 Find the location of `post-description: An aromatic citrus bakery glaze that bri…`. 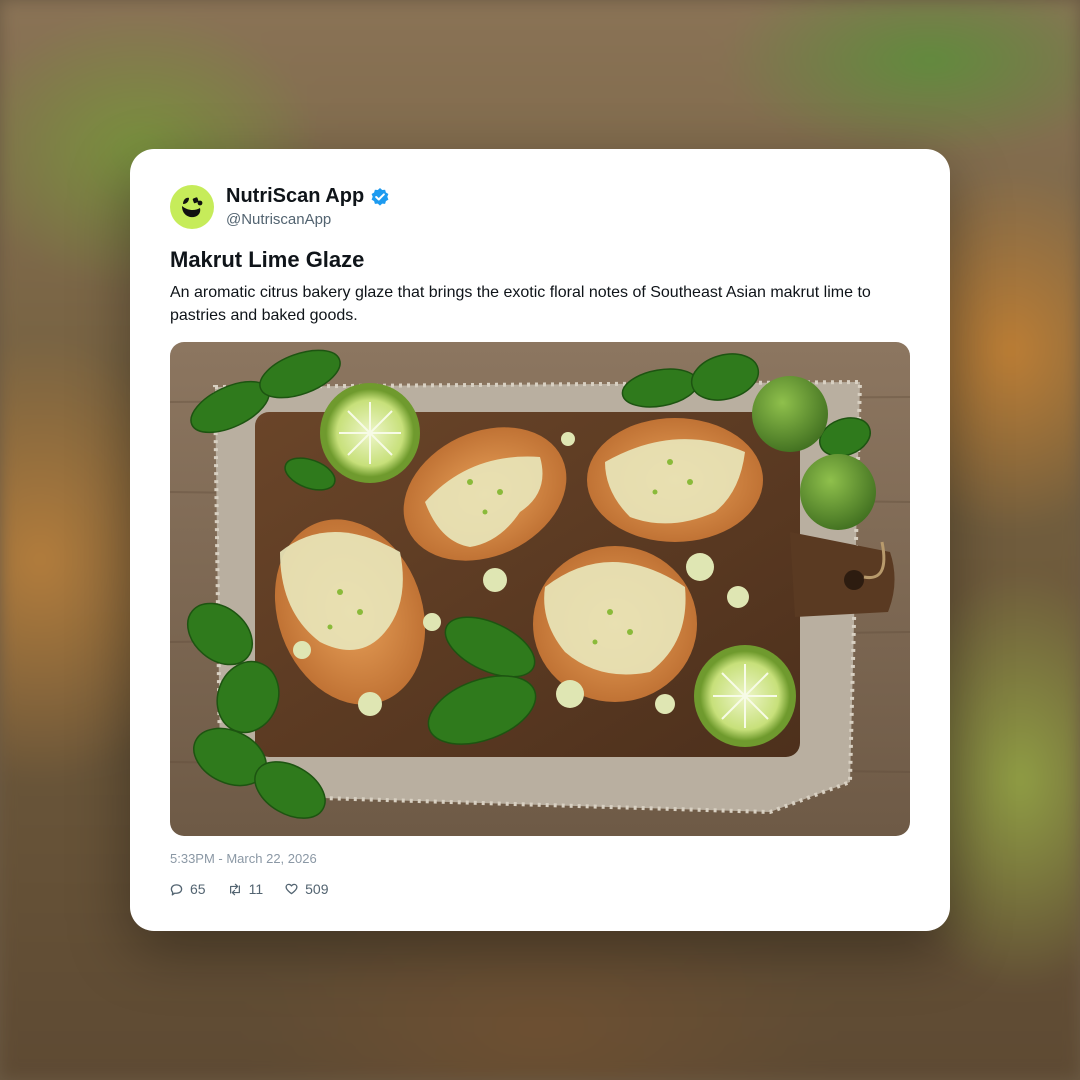

post-description: An aromatic citrus bakery glaze that bri… is located at coordinates (520, 304).